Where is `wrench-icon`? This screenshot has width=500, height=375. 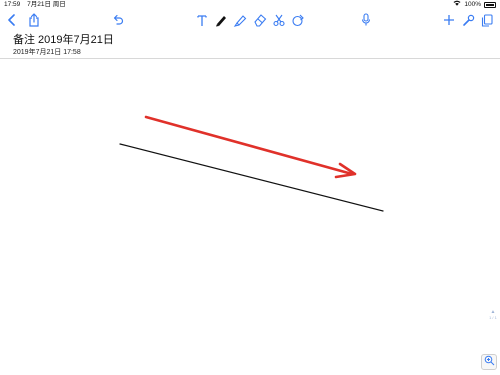
wrench-icon is located at coordinates (468, 20).